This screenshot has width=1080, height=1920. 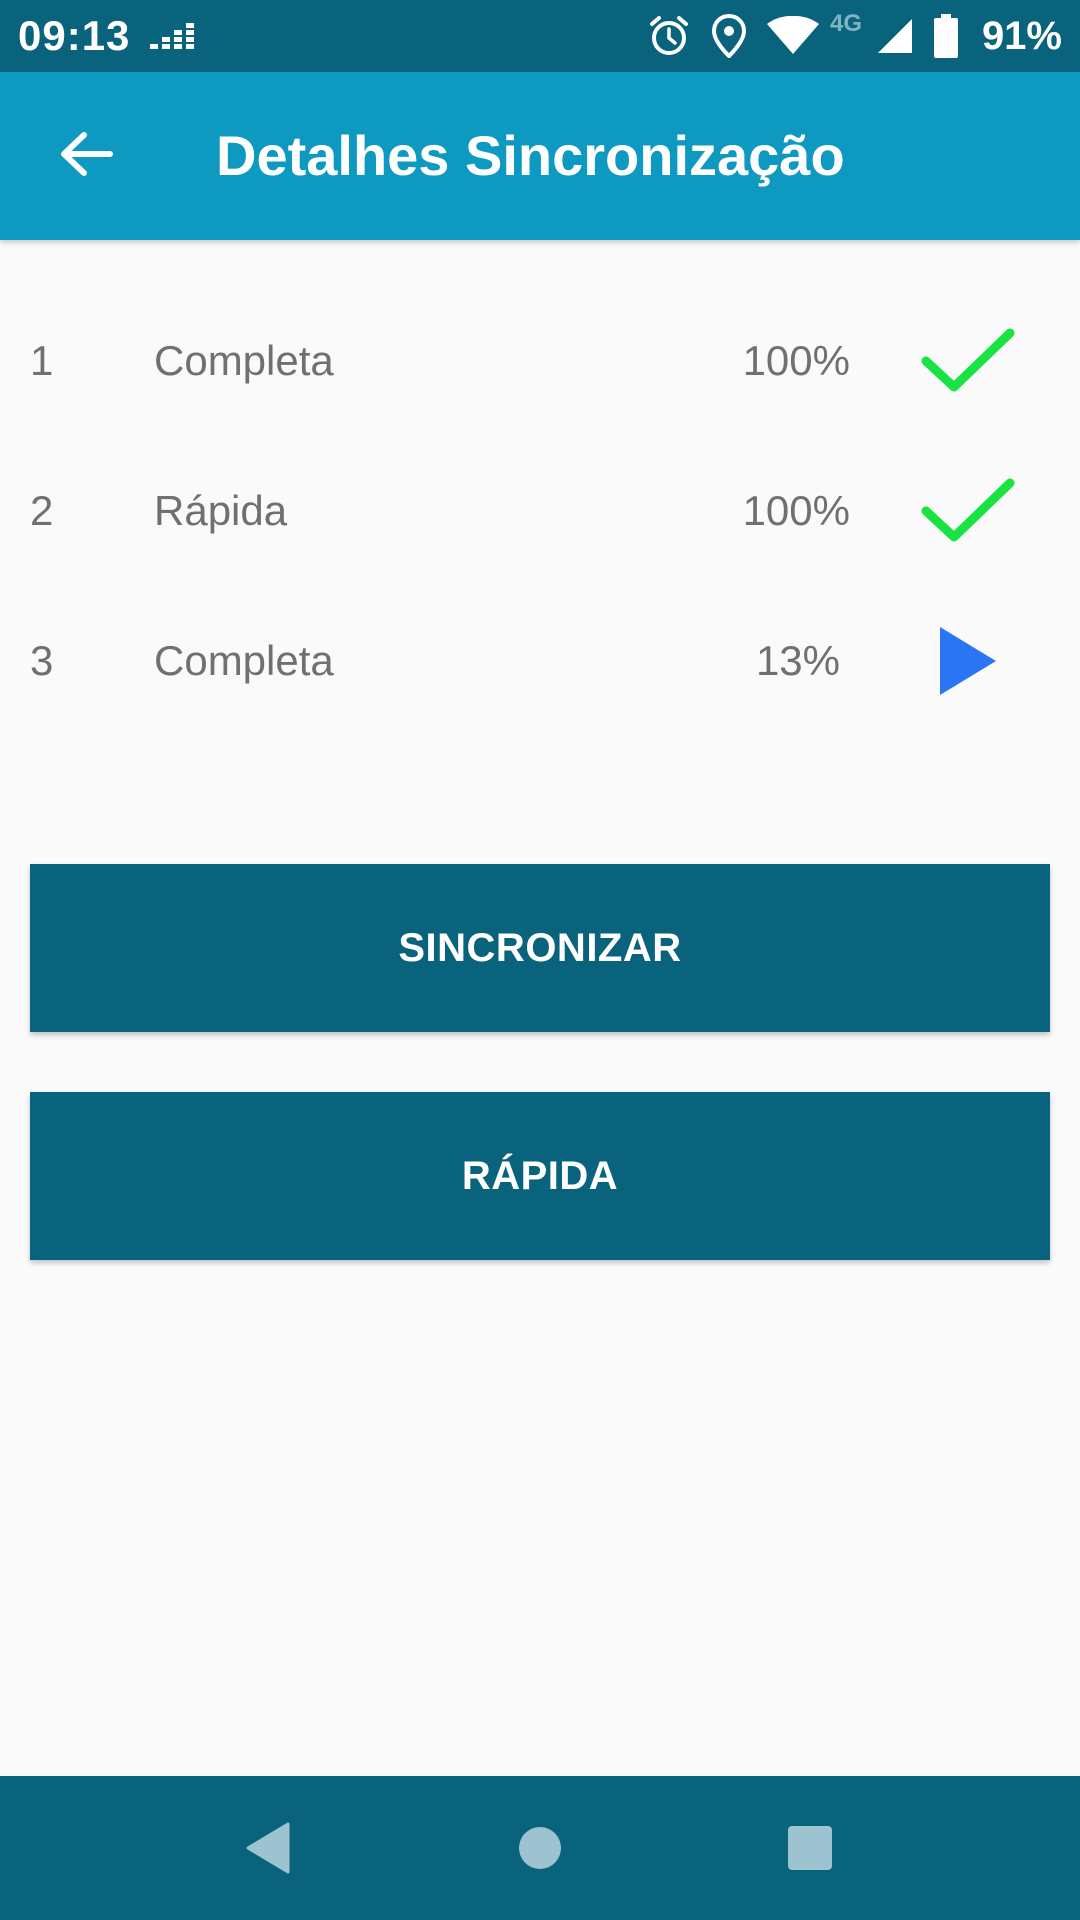 I want to click on nav-back-button, so click(x=268, y=1848).